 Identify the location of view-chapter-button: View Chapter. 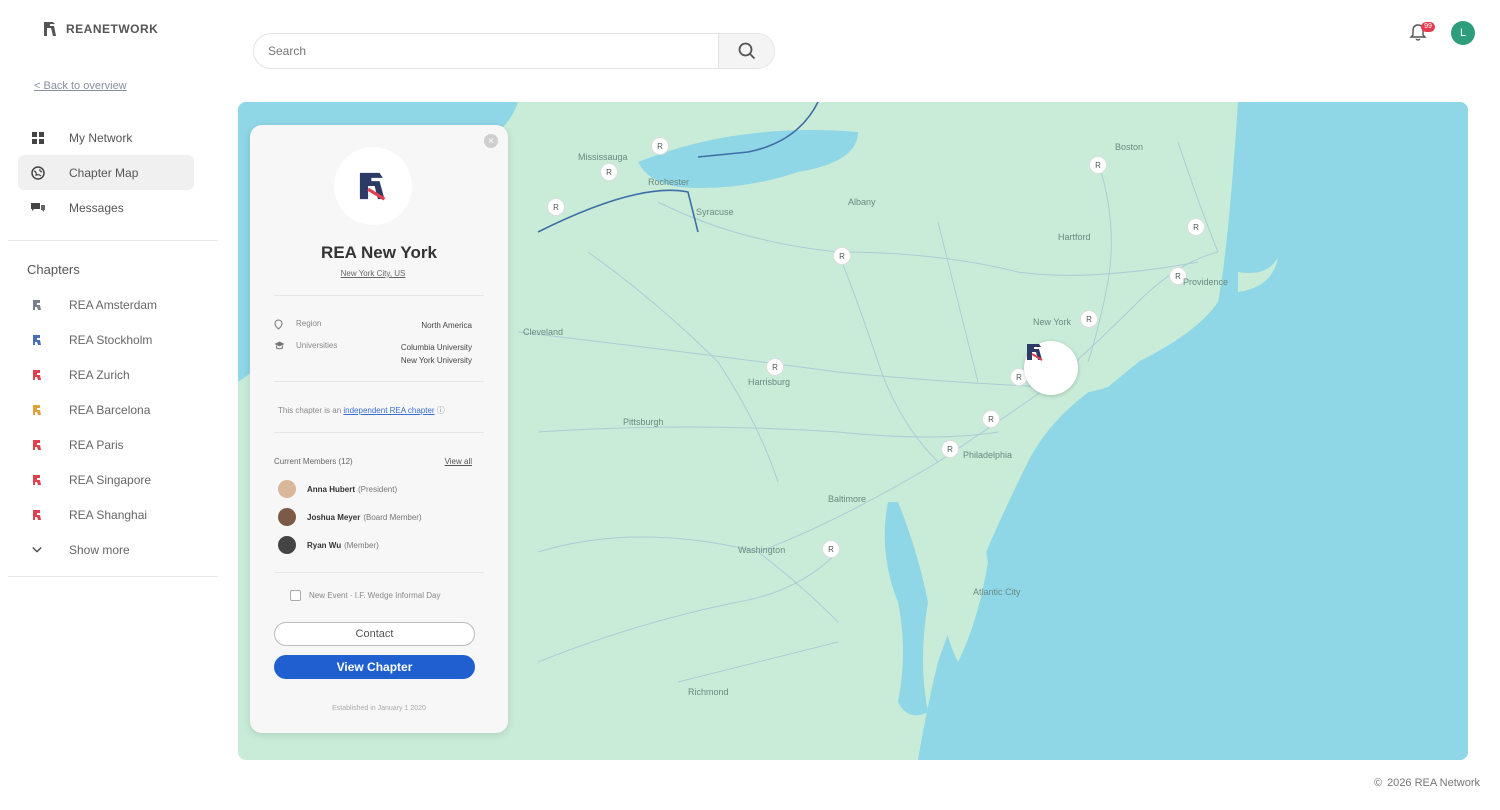
(374, 667).